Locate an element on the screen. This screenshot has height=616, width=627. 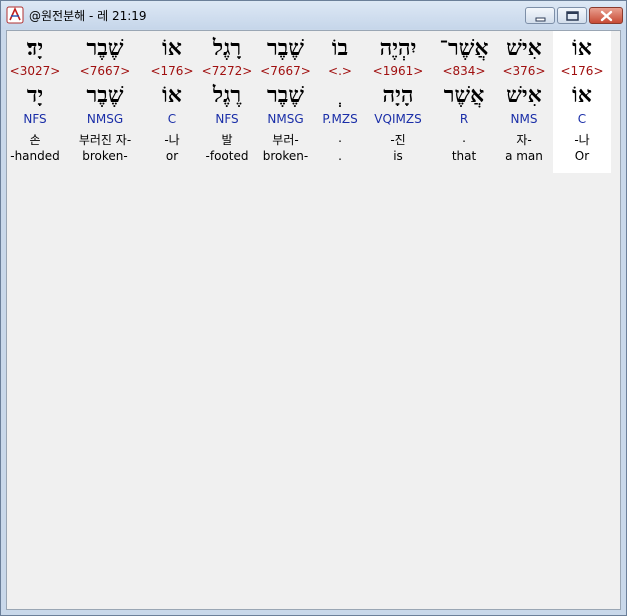
word-column: רָגֶל <7272> רֶגֶל NFS 발 -footed is located at coordinates (227, 101).